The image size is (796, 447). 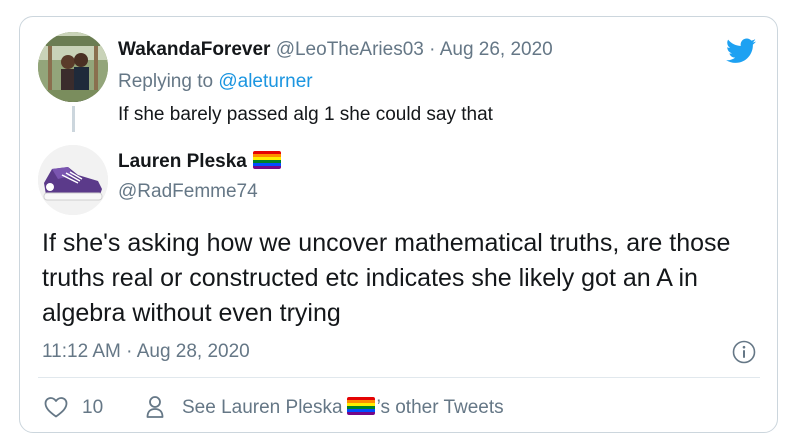 What do you see at coordinates (182, 161) in the screenshot?
I see `author-name-text: Lauren Pleska` at bounding box center [182, 161].